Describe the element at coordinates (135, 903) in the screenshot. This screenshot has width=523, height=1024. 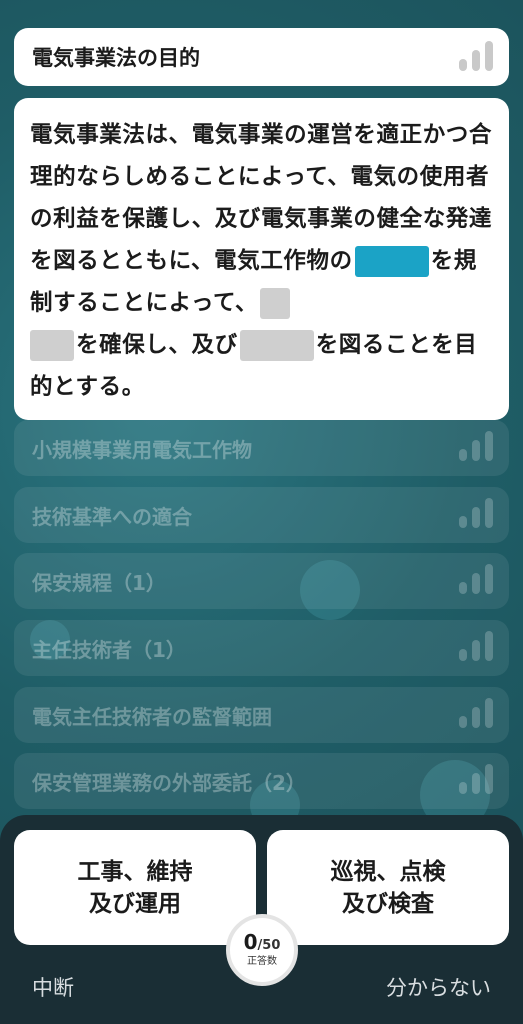
I see `answer-option-line: 及び運用` at that location.